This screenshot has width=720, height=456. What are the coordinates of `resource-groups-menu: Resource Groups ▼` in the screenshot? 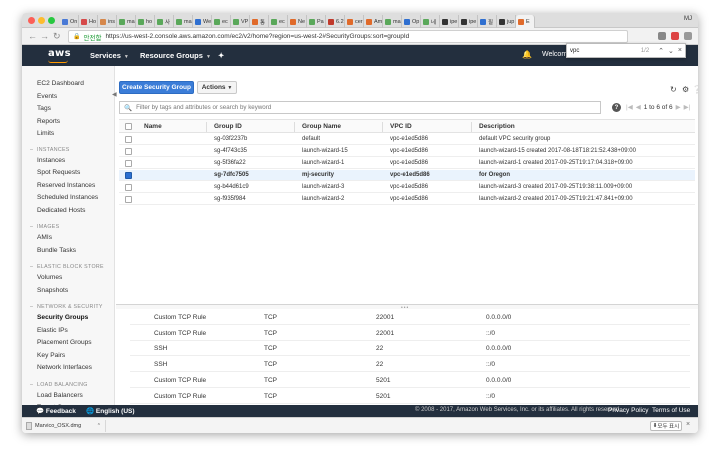 It's located at (175, 55).